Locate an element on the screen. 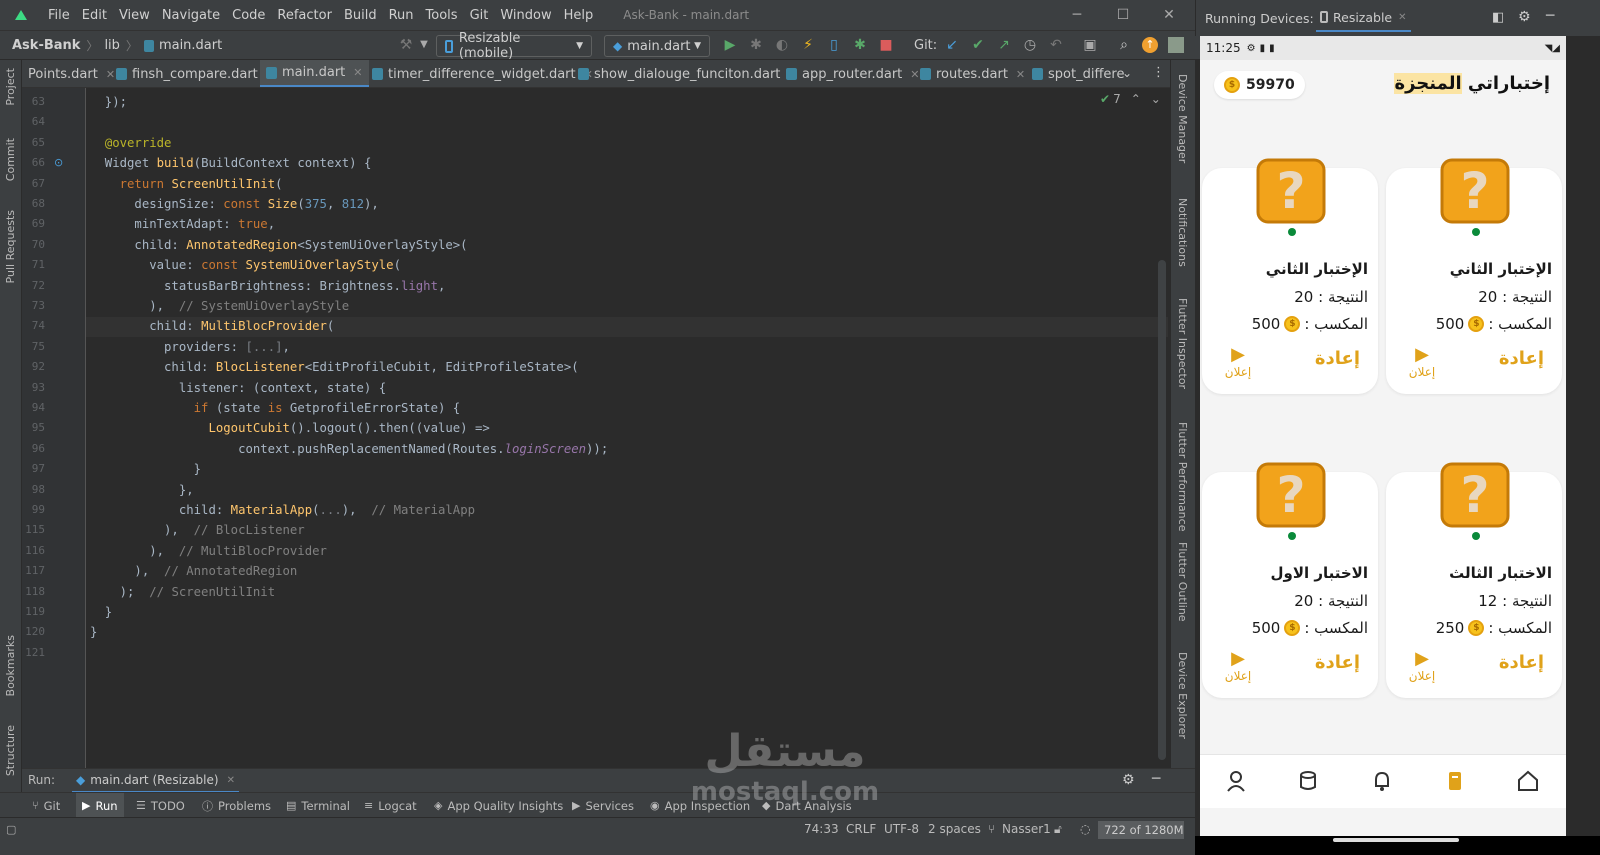 The width and height of the screenshot is (1600, 855). caret-position: 74:33 is located at coordinates (821, 829).